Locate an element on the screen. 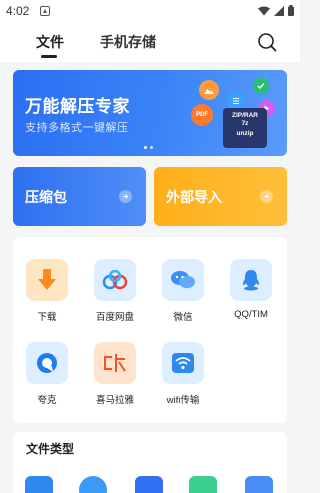  banner-subtitle: 支持多格式一键解压 is located at coordinates (77, 128).